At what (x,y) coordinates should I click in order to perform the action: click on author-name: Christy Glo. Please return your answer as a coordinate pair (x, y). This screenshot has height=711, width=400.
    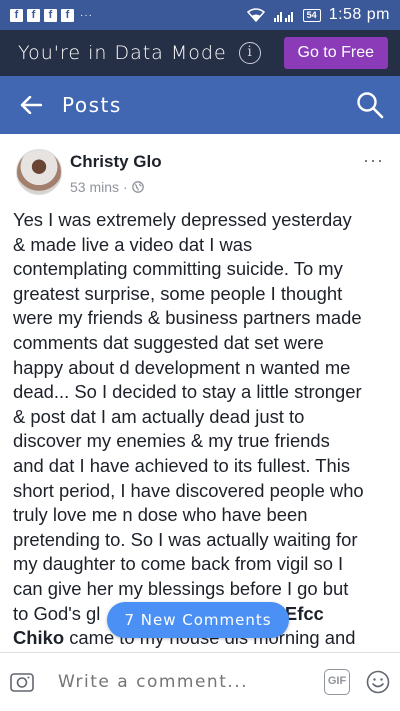
    Looking at the image, I should click on (116, 162).